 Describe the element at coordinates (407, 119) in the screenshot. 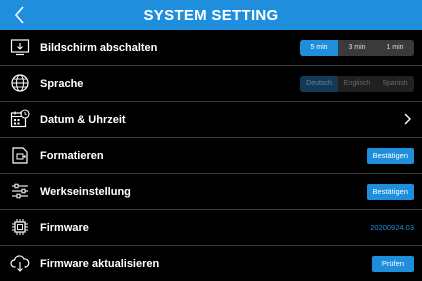

I see `chevron-right-icon` at that location.